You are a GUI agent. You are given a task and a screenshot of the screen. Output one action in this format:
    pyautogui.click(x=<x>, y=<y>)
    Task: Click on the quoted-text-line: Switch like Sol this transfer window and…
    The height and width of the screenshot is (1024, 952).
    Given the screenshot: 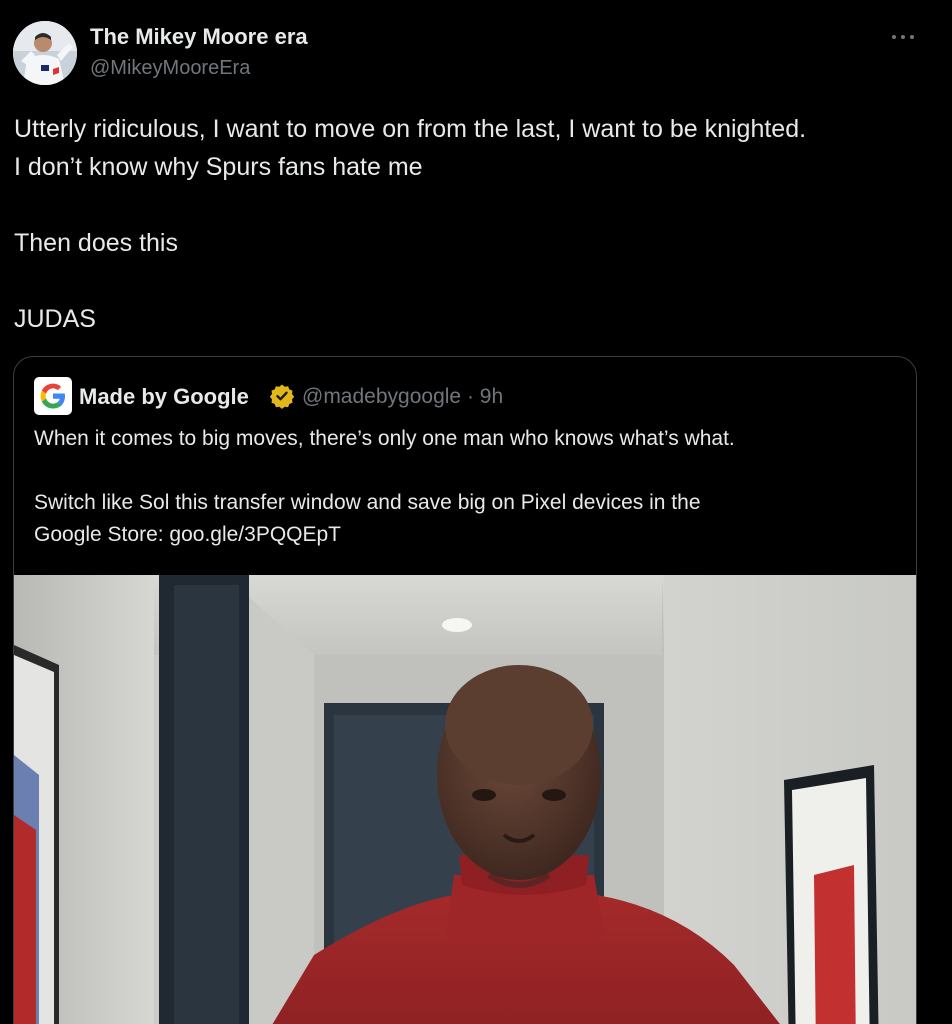 What is the action you would take?
    pyautogui.click(x=367, y=502)
    